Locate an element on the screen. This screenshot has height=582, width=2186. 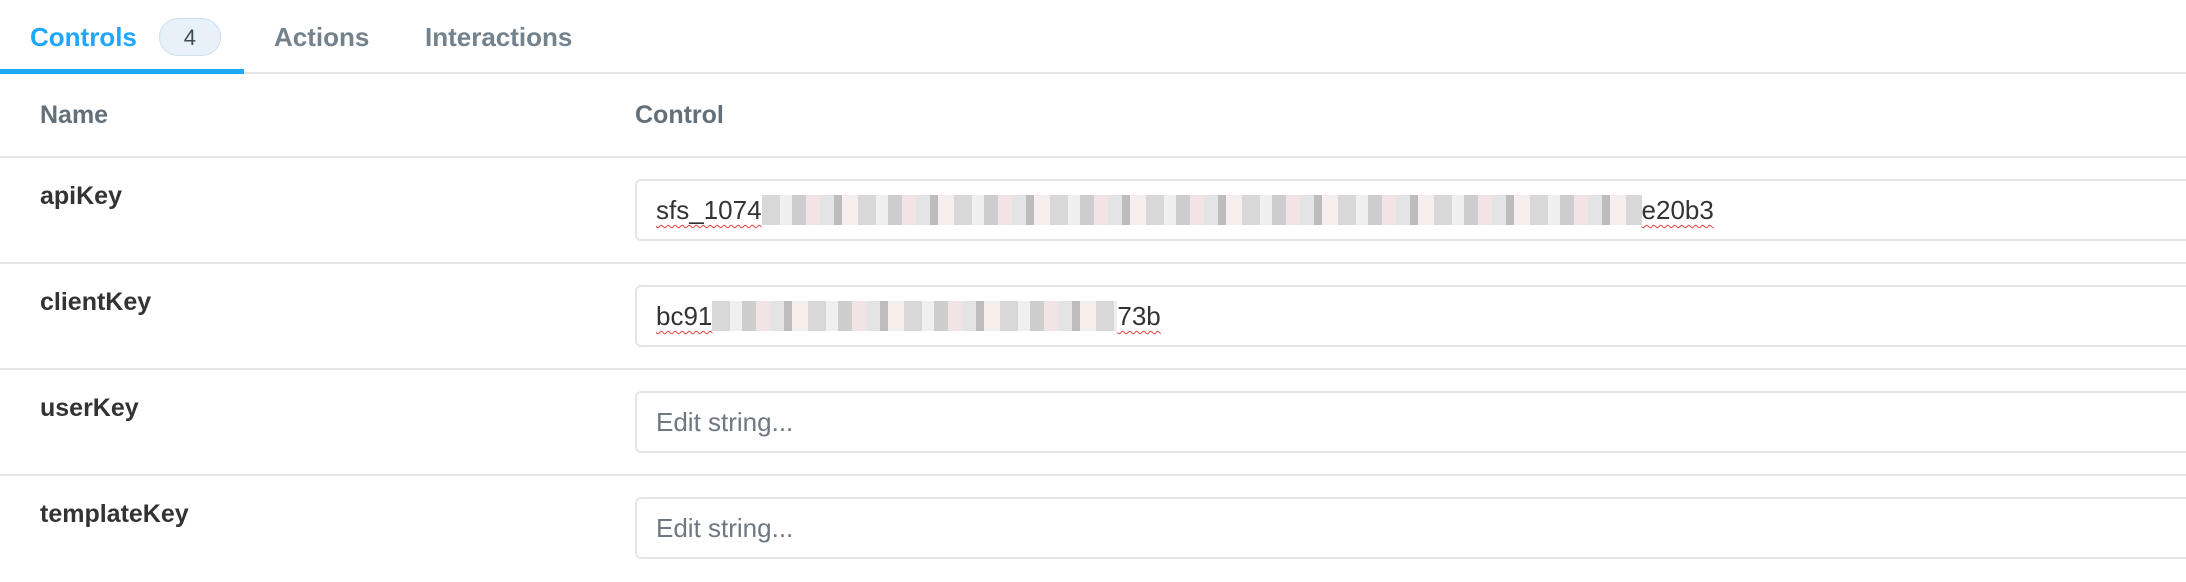
control-name-apikey: apiKey is located at coordinates (81, 196).